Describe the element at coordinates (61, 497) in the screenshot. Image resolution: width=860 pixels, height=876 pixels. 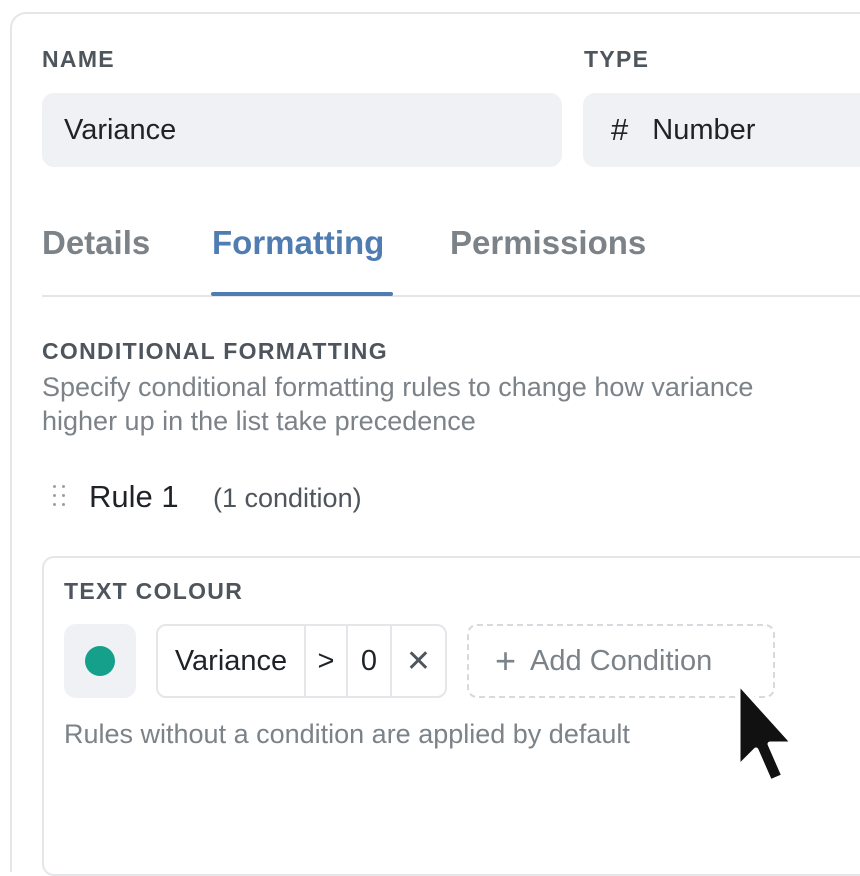
I see `drag-handle-icon` at that location.